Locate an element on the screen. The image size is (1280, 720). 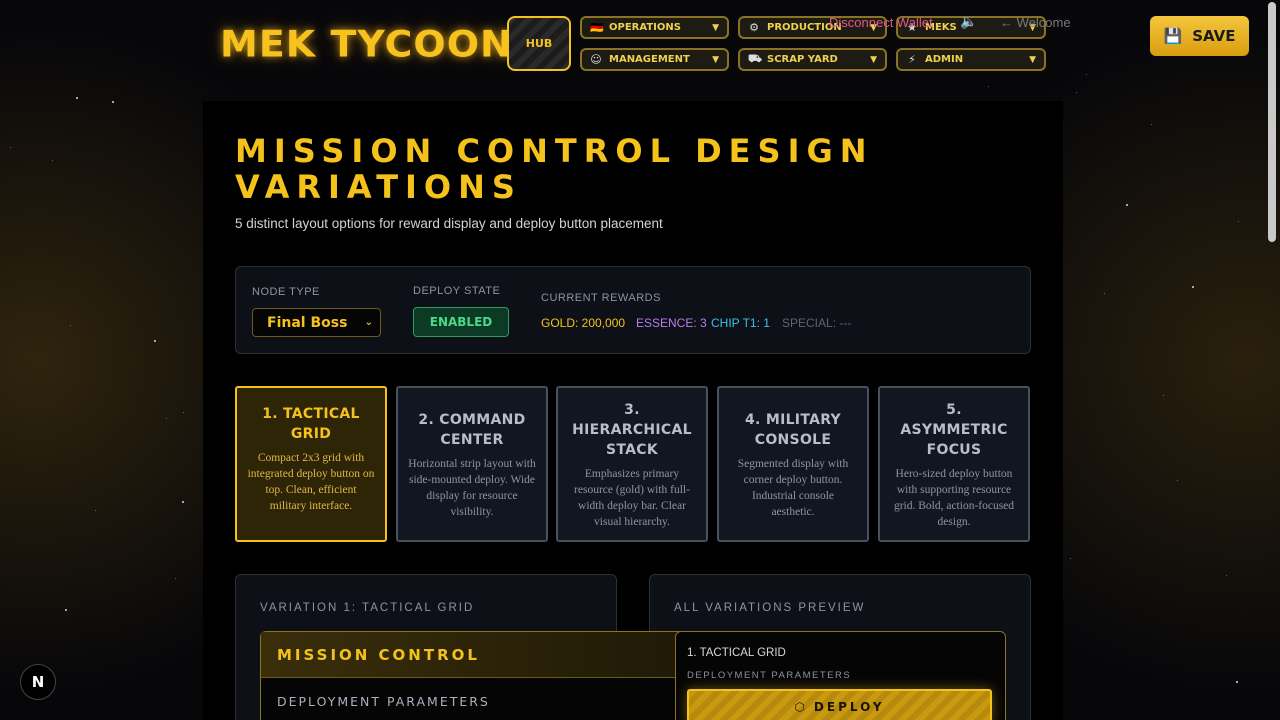
nav-operations: 🇩🇪 OPERATIONS ▼ is located at coordinates (654, 27).